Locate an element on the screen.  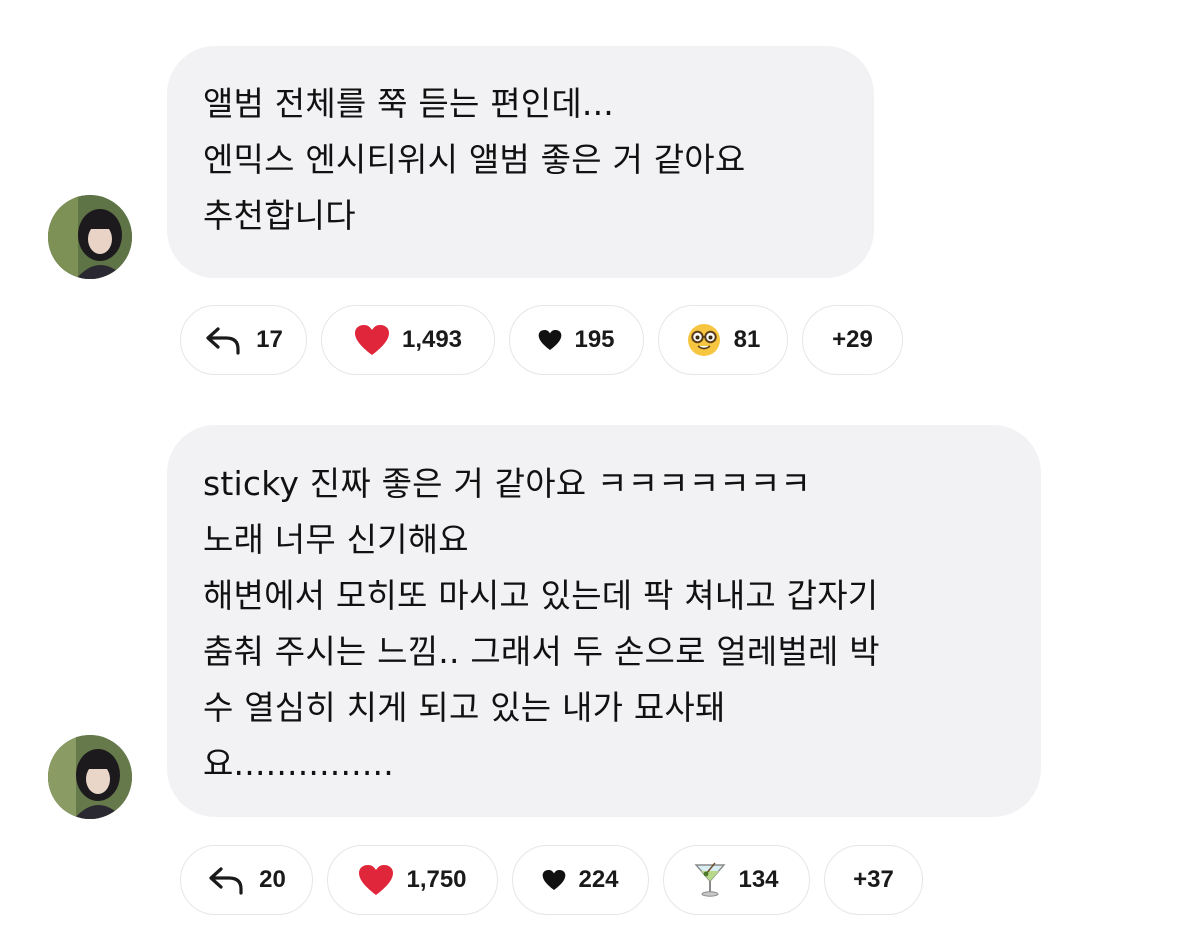
reaction-count: 134 is located at coordinates (758, 879).